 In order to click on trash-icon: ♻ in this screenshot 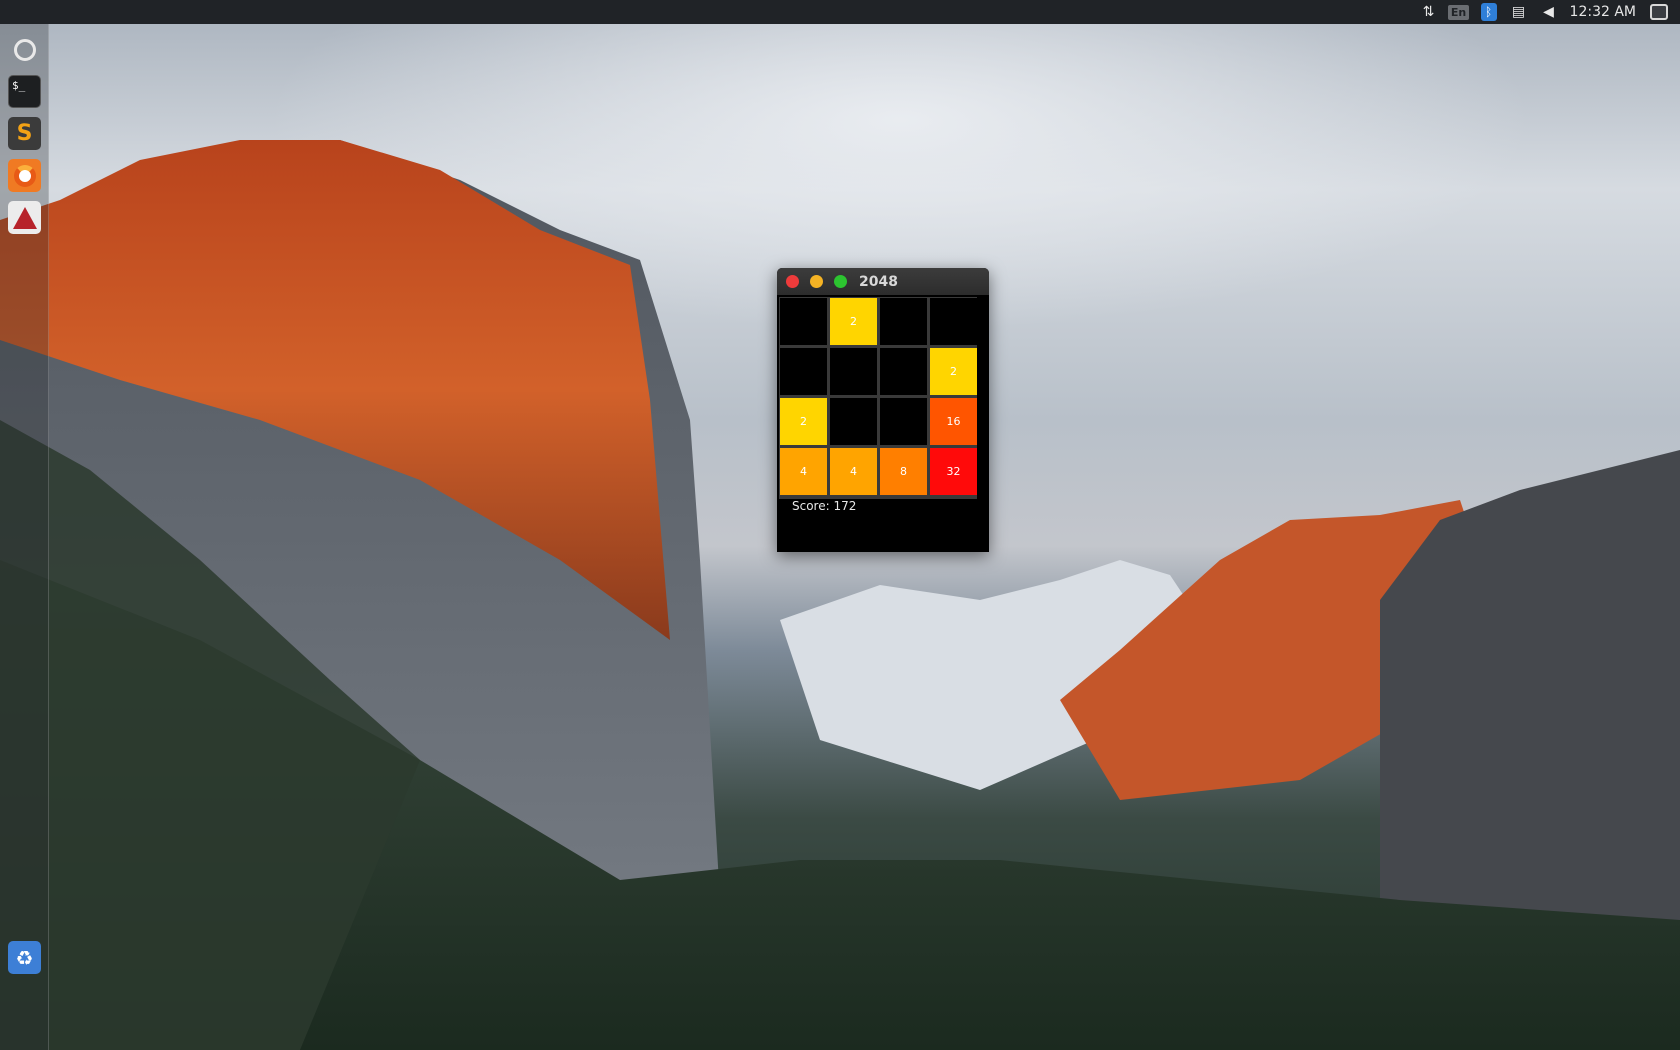, I will do `click(24, 957)`.